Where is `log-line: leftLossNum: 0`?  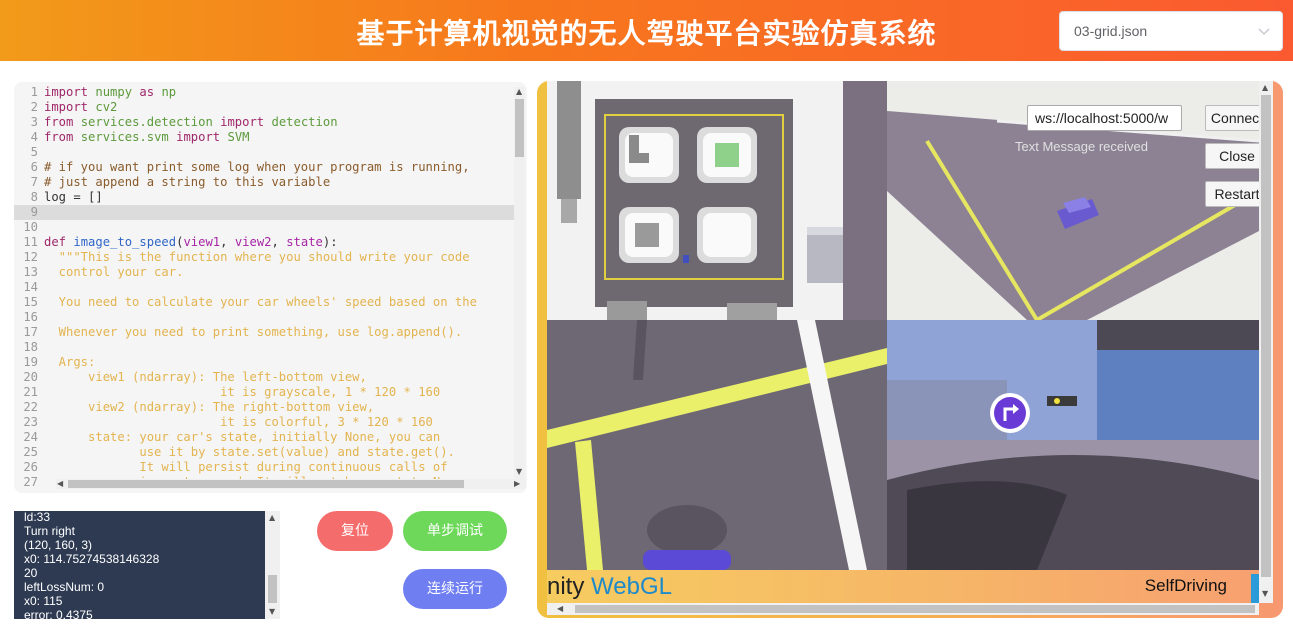
log-line: leftLossNum: 0 is located at coordinates (64, 587).